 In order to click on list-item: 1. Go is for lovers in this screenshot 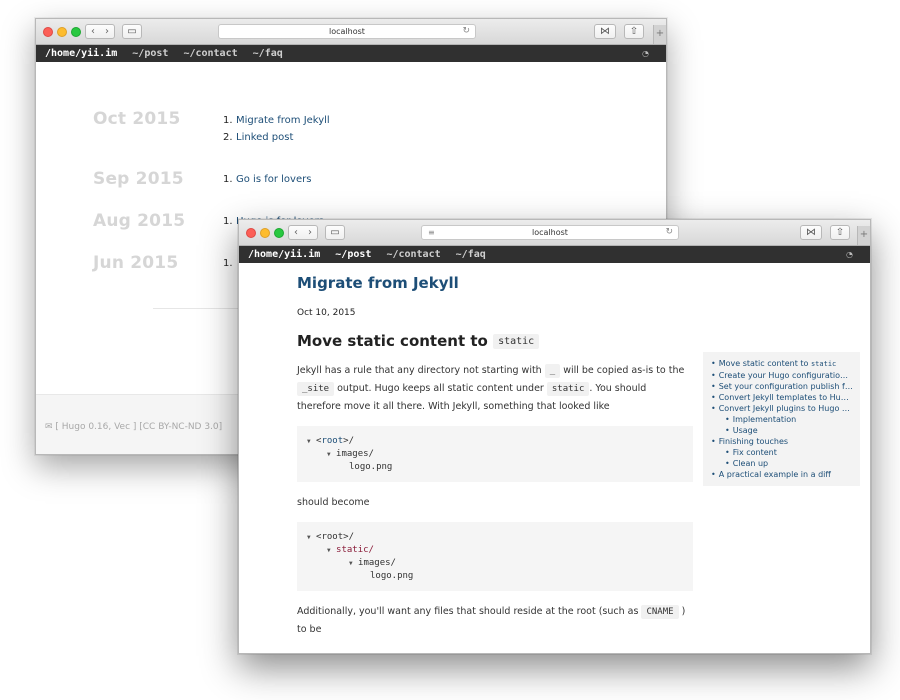, I will do `click(267, 179)`.